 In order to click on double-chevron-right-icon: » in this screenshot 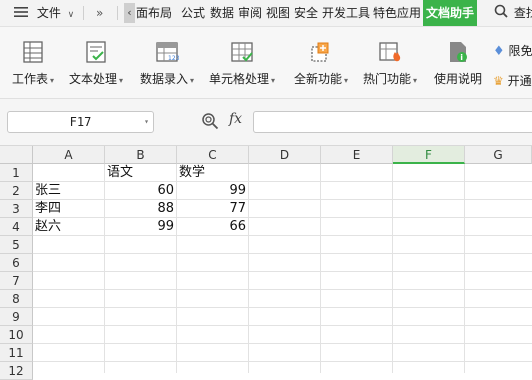, I will do `click(99, 13)`.